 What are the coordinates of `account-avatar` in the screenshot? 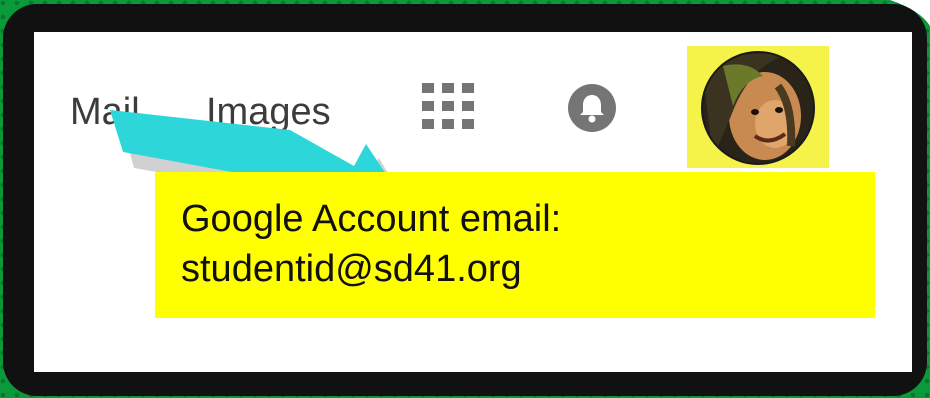 It's located at (758, 107).